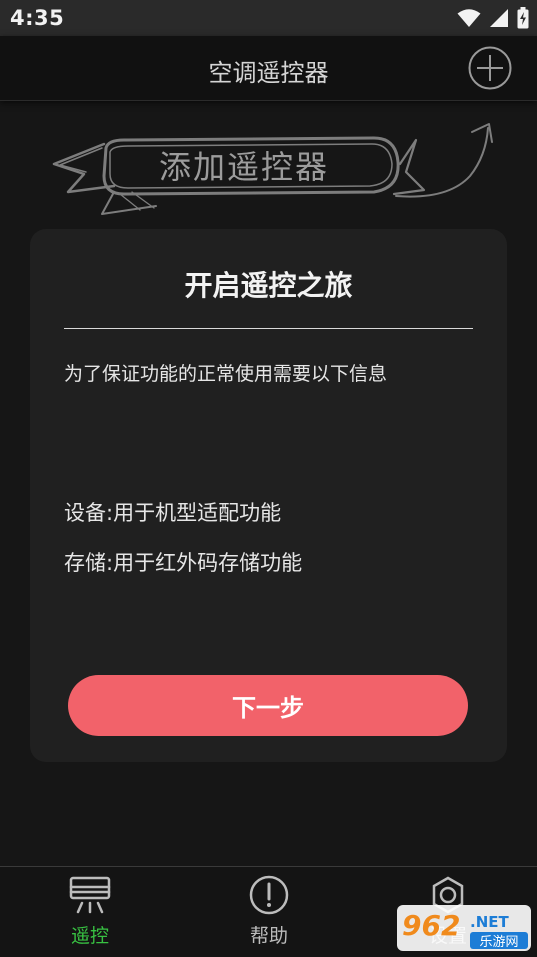 The image size is (537, 957). I want to click on page-title: 空调遥控器, so click(268, 73).